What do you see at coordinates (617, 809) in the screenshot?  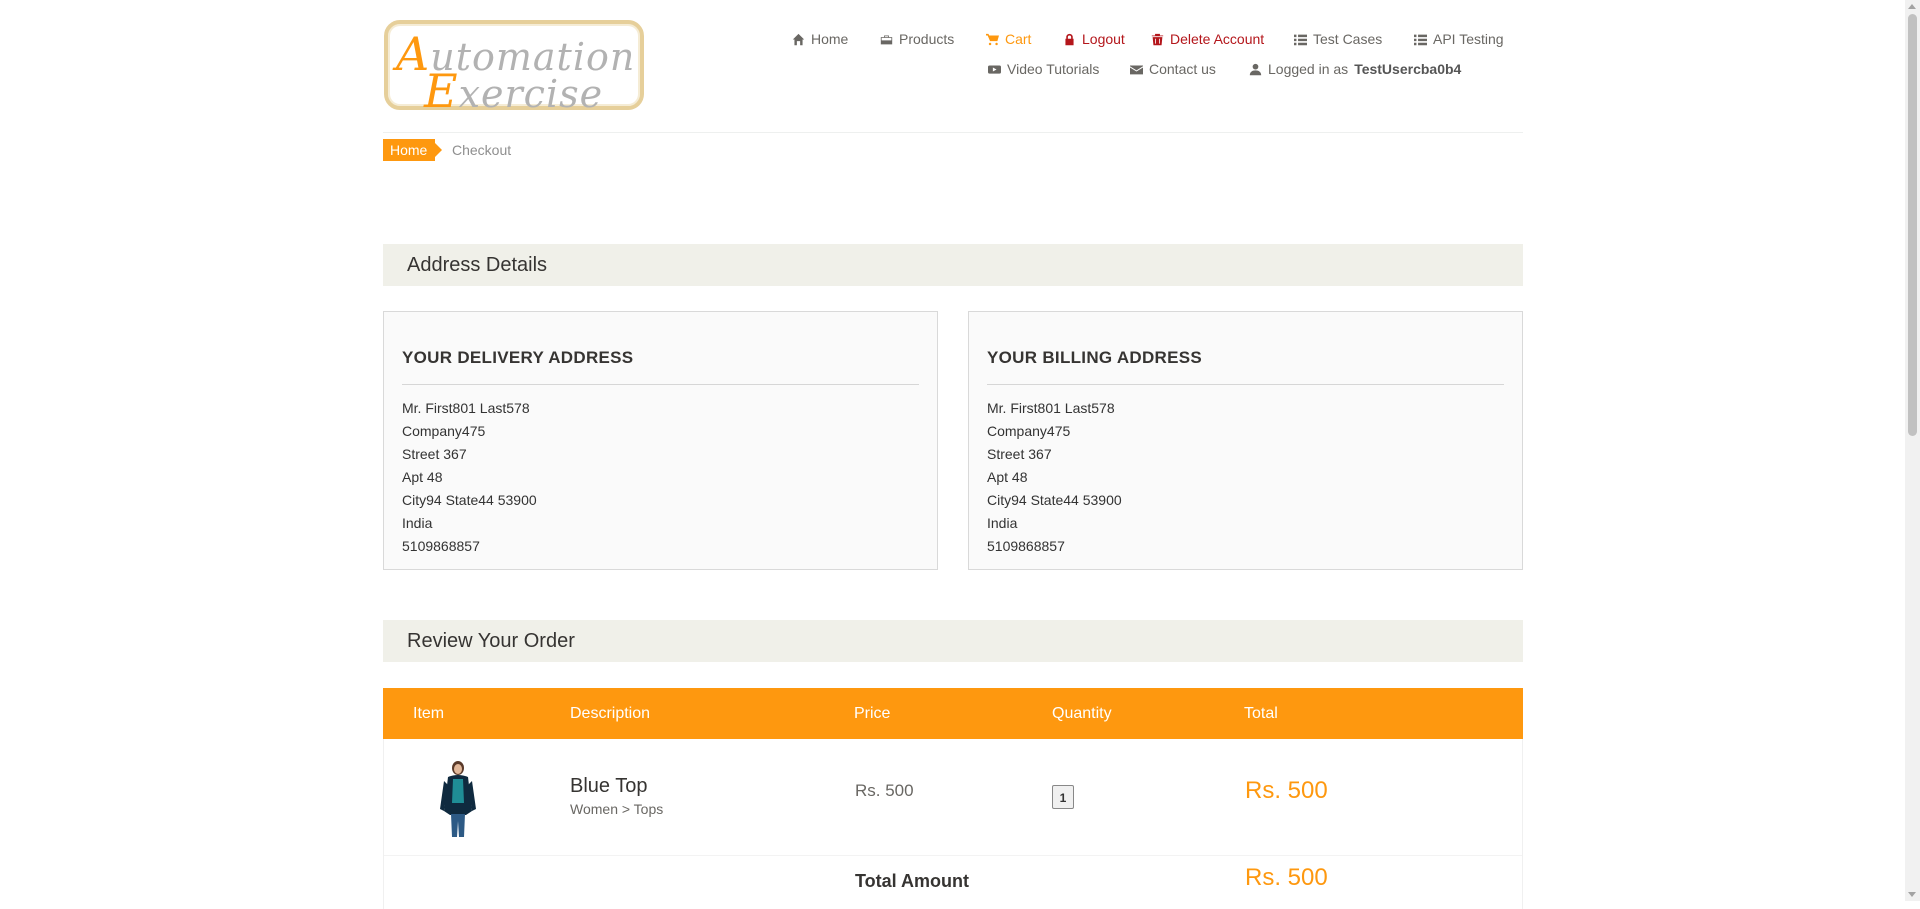 I see `product-category: Women > Tops` at bounding box center [617, 809].